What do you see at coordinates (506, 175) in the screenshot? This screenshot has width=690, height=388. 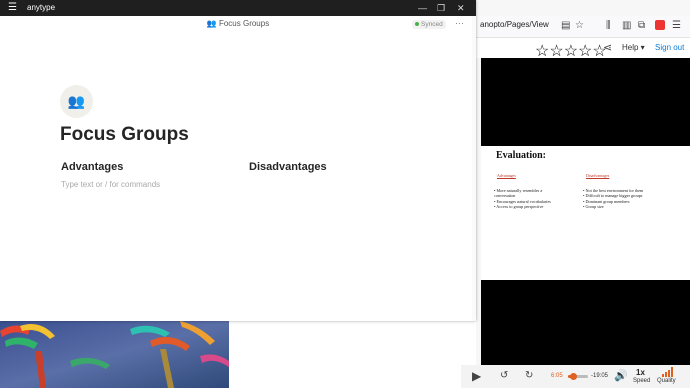 I see `slide-advantages-heading: Advantages` at bounding box center [506, 175].